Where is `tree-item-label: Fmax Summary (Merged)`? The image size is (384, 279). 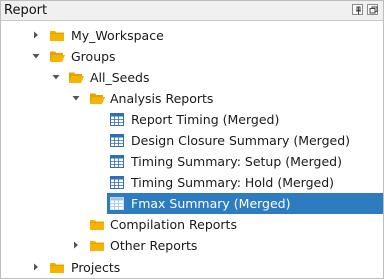
tree-item-label: Fmax Summary (Merged) is located at coordinates (211, 203).